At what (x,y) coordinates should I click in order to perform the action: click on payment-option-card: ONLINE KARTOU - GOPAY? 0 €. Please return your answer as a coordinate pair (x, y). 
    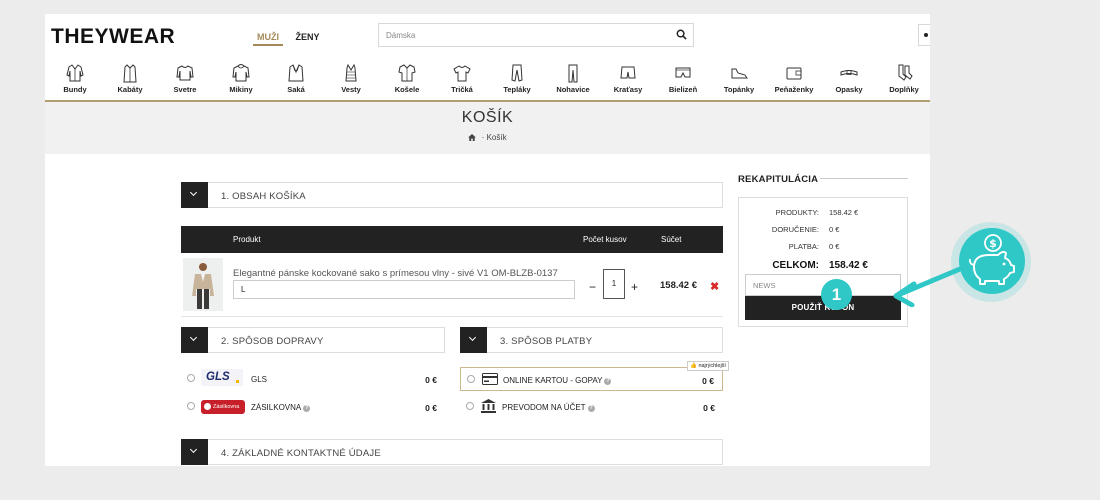
    Looking at the image, I should click on (591, 379).